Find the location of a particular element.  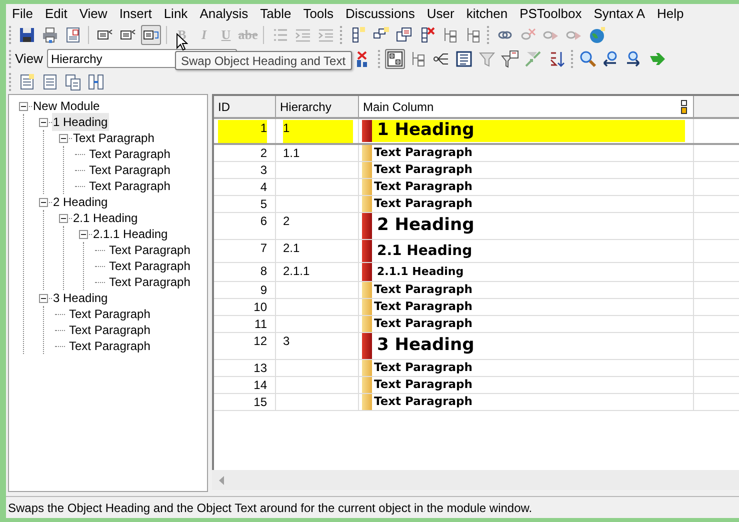

save-icon is located at coordinates (27, 35).